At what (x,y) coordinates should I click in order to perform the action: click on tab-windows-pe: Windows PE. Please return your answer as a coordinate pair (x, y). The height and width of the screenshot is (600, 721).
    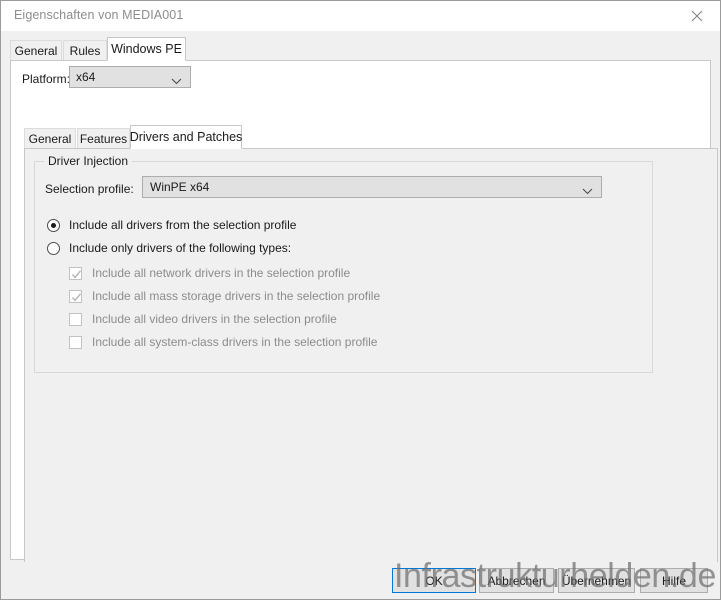
    Looking at the image, I should click on (146, 49).